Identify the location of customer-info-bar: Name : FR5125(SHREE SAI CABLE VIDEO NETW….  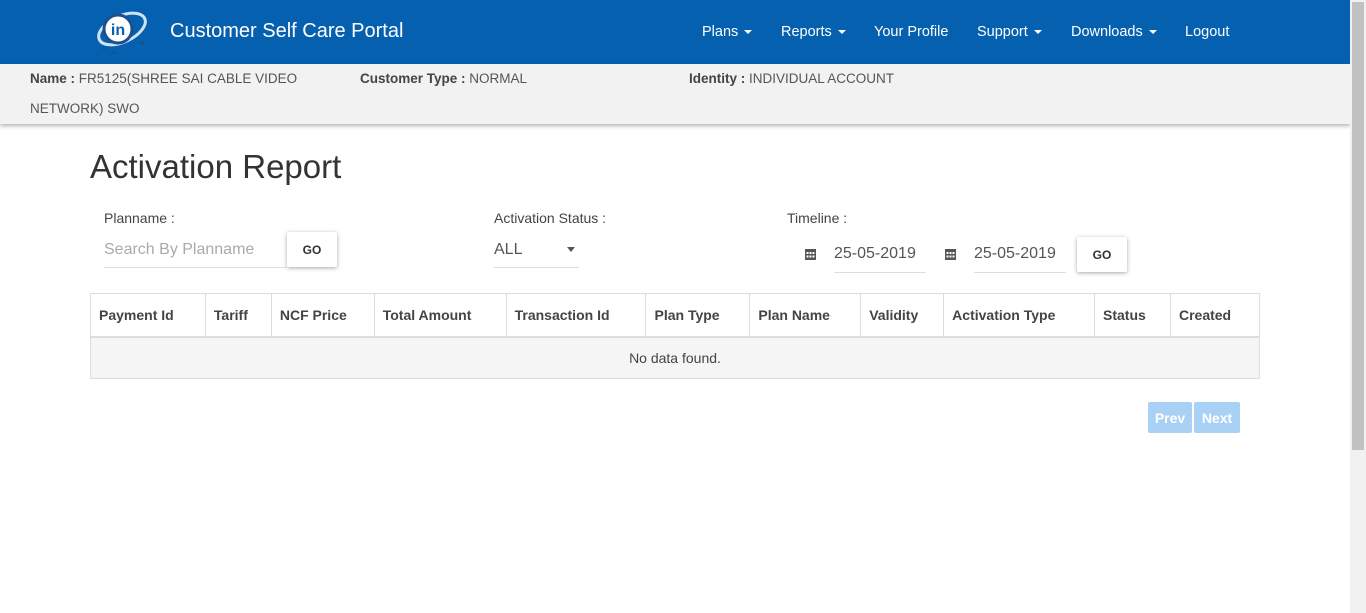
(675, 94).